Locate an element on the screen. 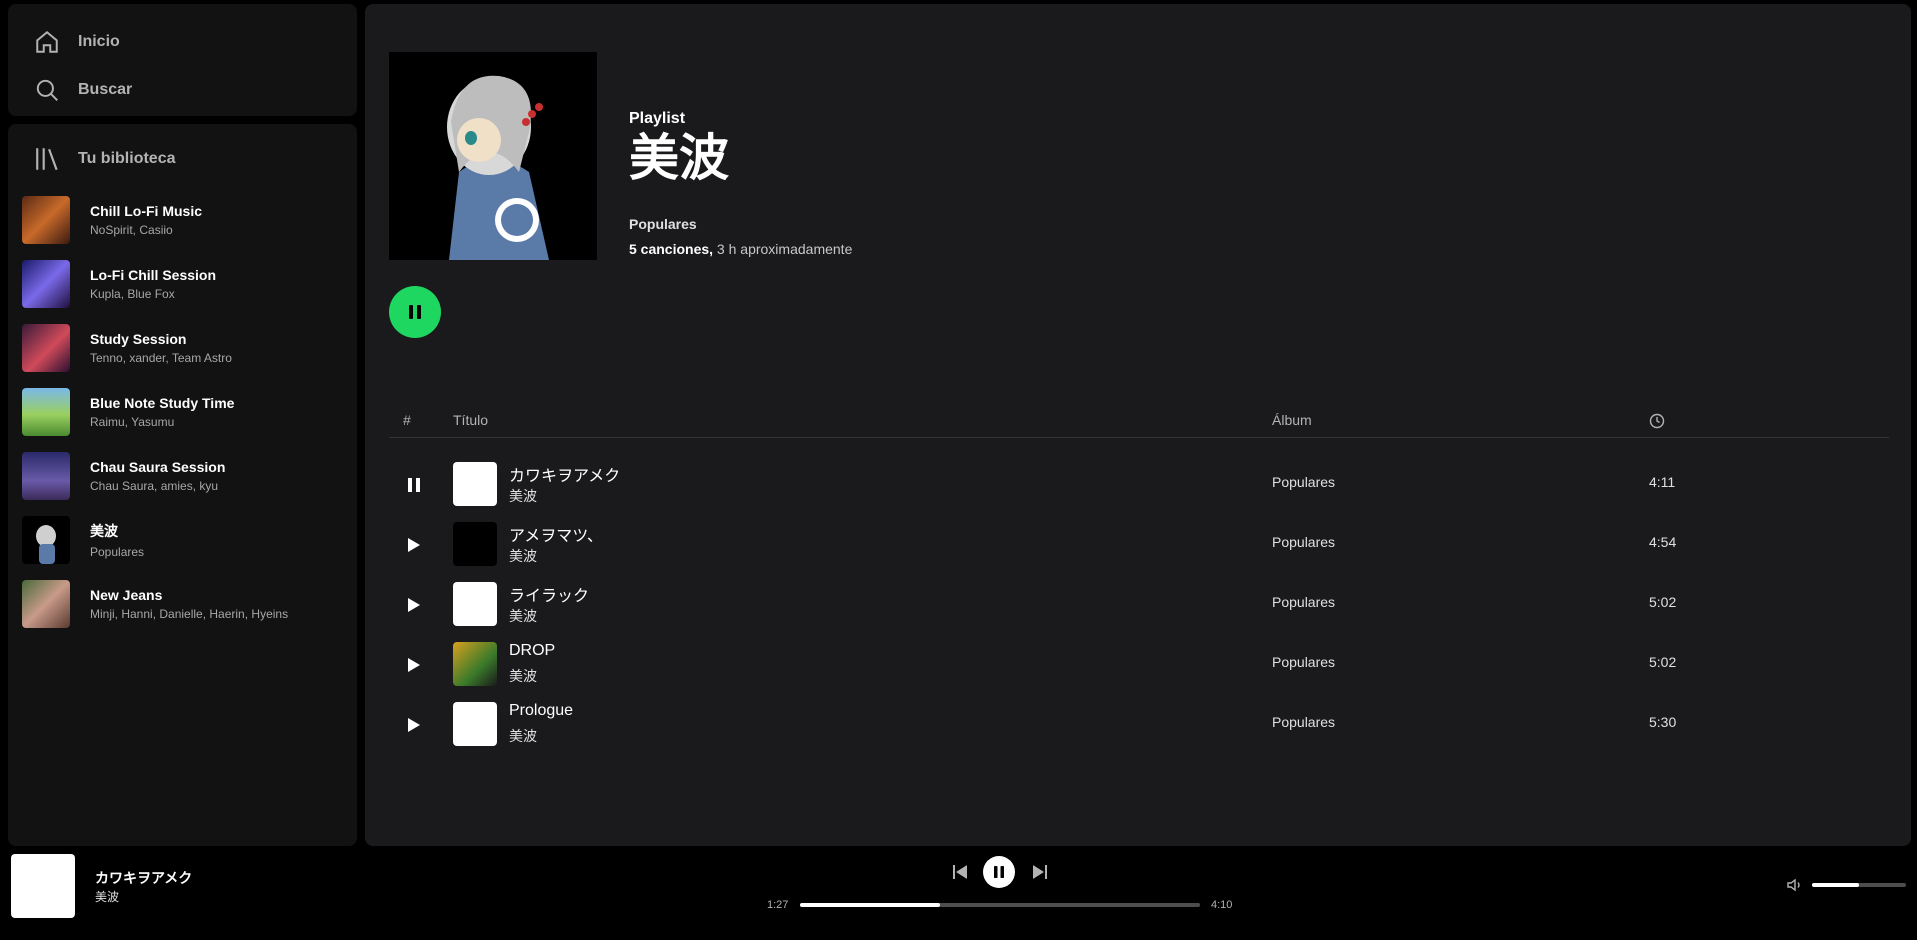 The width and height of the screenshot is (1917, 940). library-item: 美波 Populares is located at coordinates (182, 540).